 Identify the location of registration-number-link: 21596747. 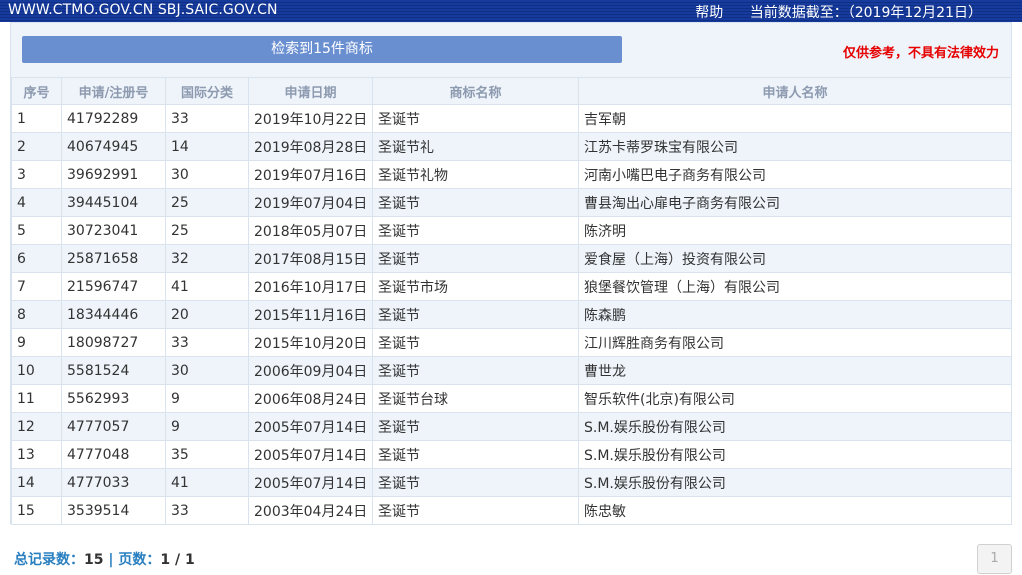
(113, 286).